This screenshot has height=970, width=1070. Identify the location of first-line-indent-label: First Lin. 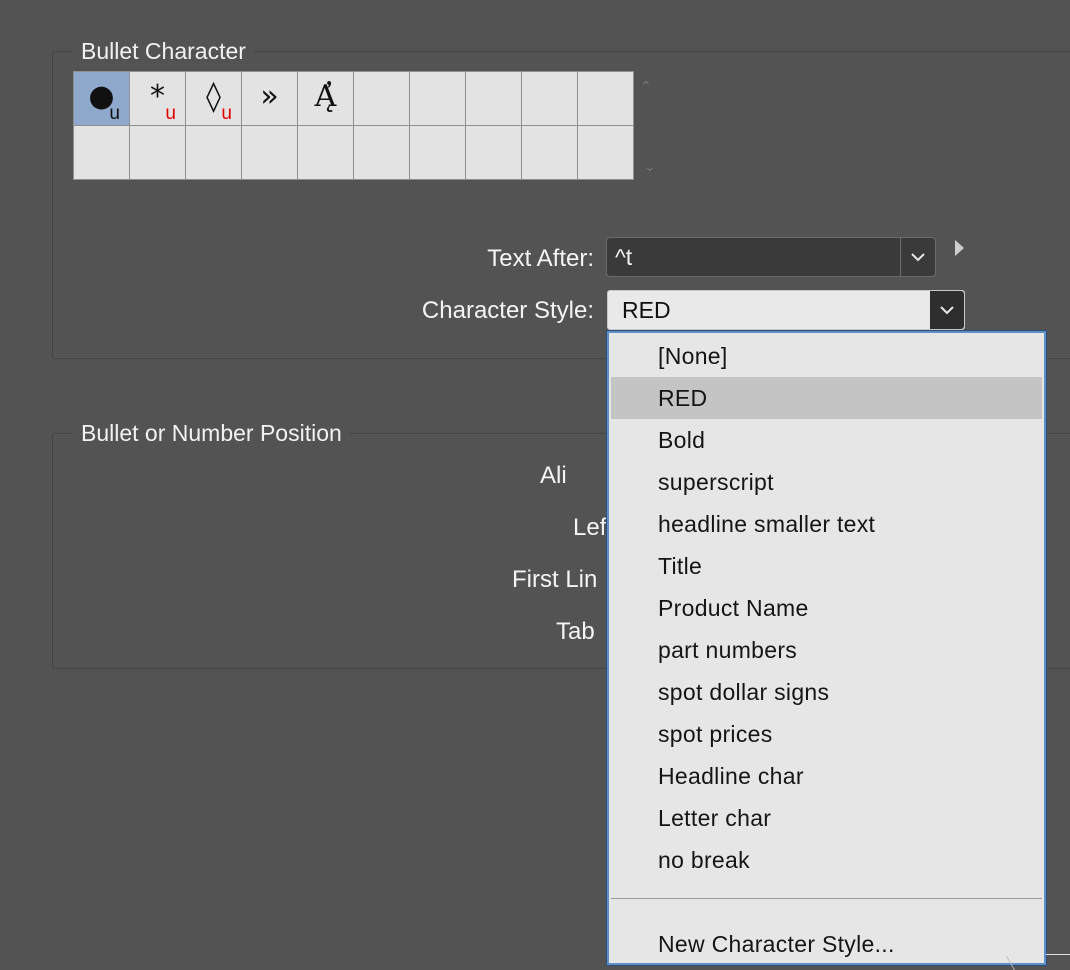
(555, 579).